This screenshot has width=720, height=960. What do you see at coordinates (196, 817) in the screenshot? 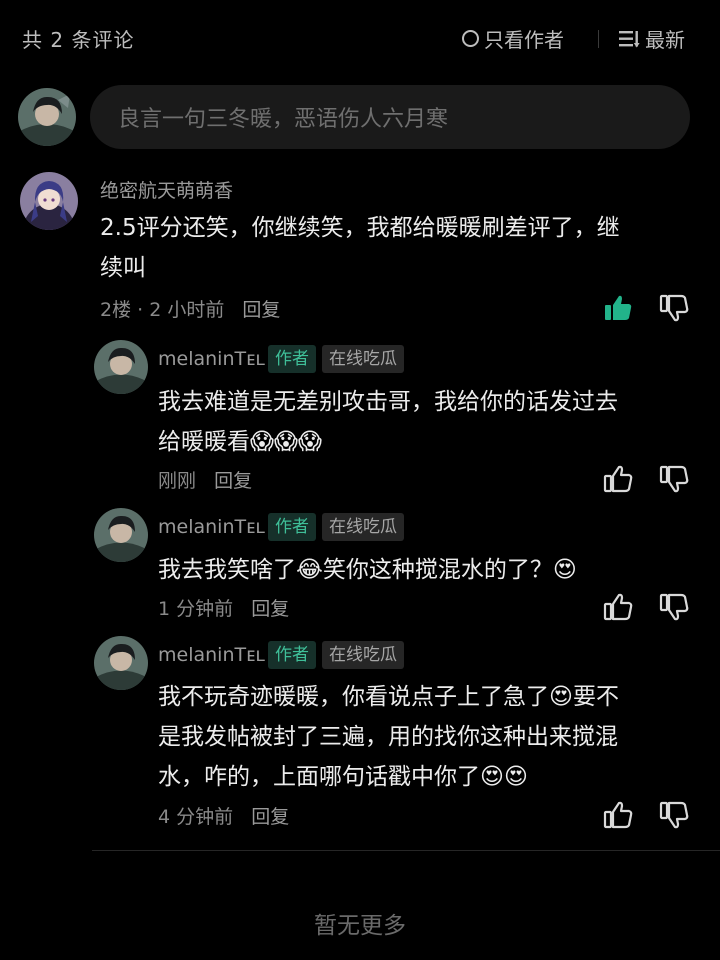
I see `reply-time: 4 分钟前` at bounding box center [196, 817].